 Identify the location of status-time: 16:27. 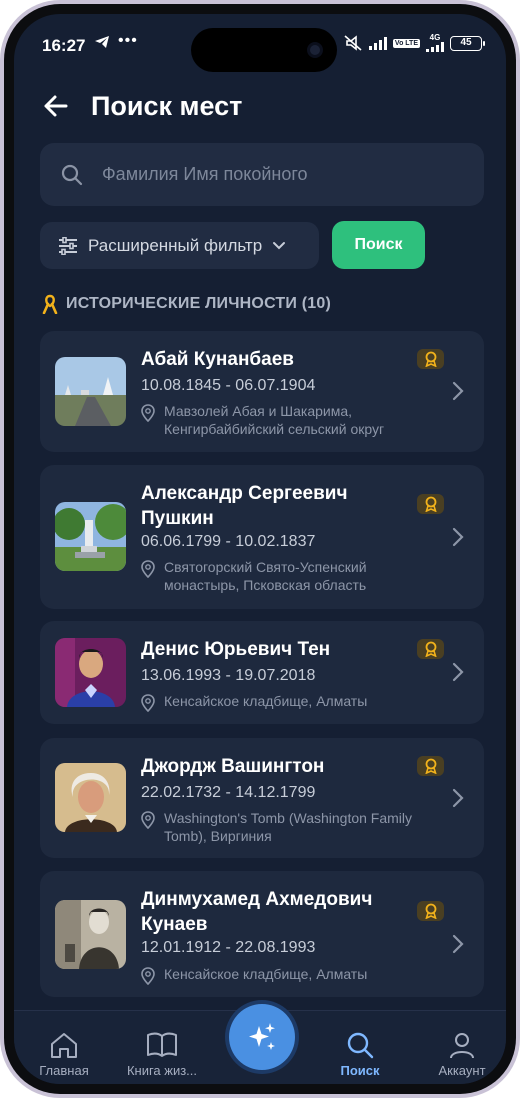
(64, 45).